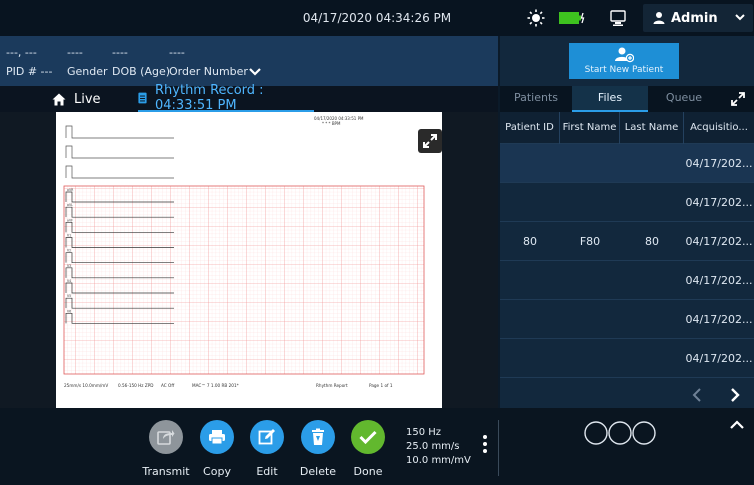 This screenshot has height=485, width=754. Describe the element at coordinates (530, 241) in the screenshot. I see `cell-patient-id: 80` at that location.